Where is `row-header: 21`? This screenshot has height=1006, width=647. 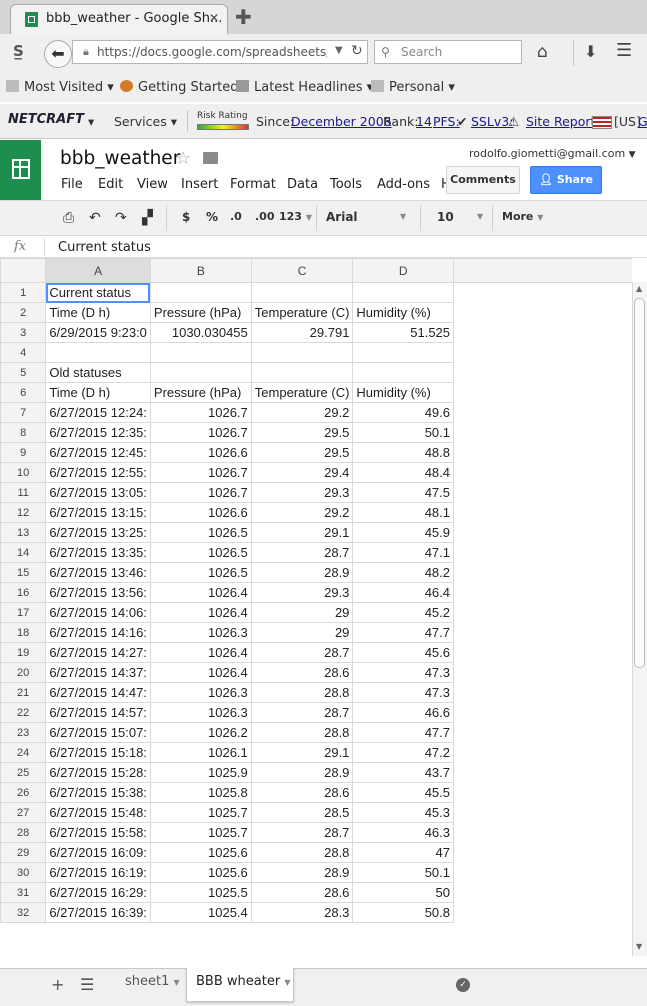 row-header: 21 is located at coordinates (23, 692).